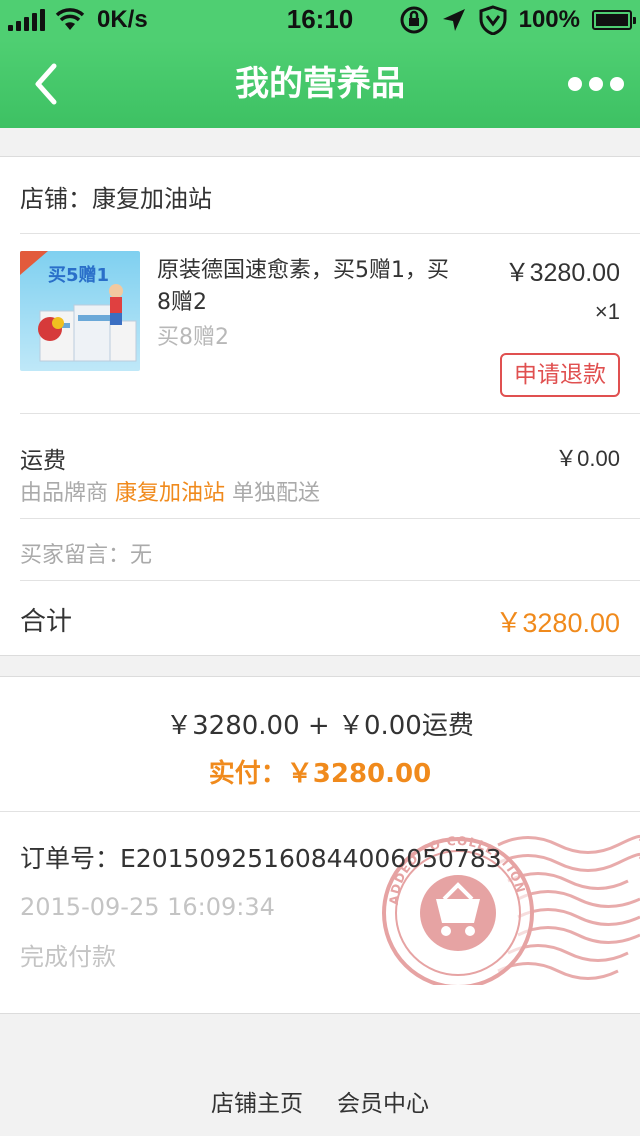 The image size is (640, 1136). What do you see at coordinates (307, 287) in the screenshot?
I see `product-name: 原装德国速愈素，买5赠1，买8赠2` at bounding box center [307, 287].